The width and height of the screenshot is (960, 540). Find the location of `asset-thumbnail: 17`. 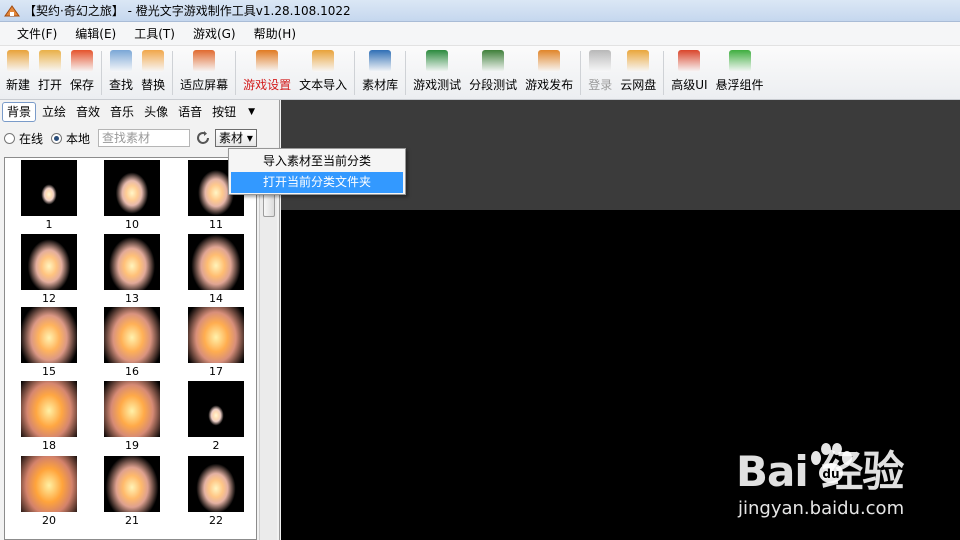

asset-thumbnail: 17 is located at coordinates (216, 342).